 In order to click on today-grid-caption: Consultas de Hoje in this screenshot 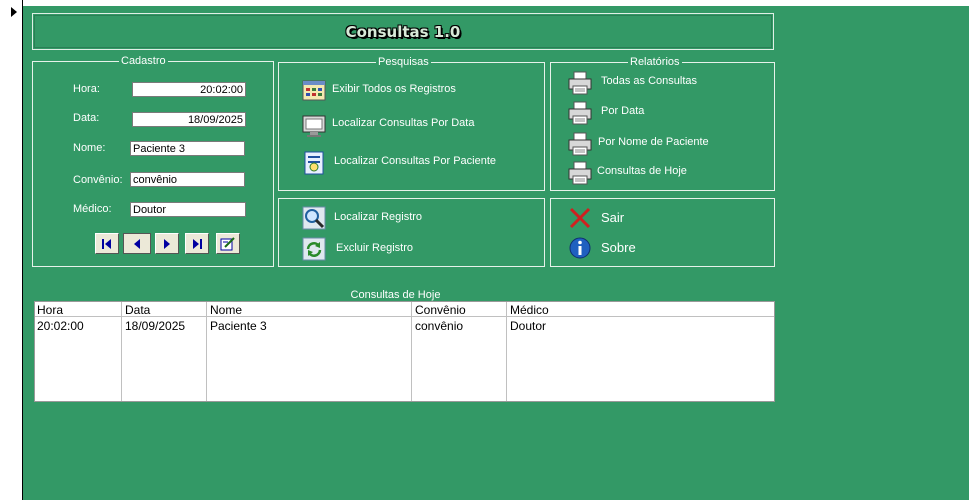, I will do `click(395, 295)`.